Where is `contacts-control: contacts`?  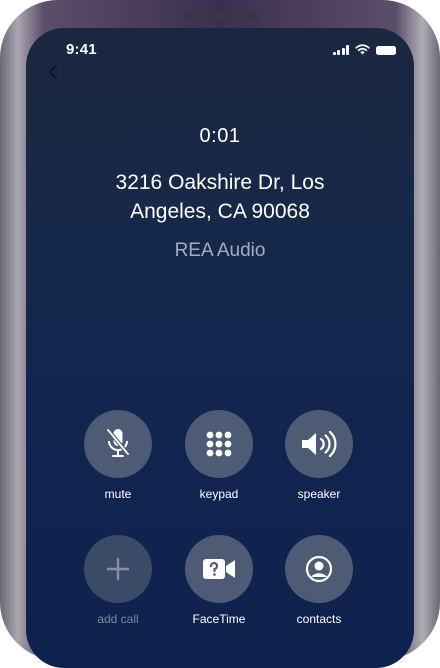 contacts-control: contacts is located at coordinates (319, 580).